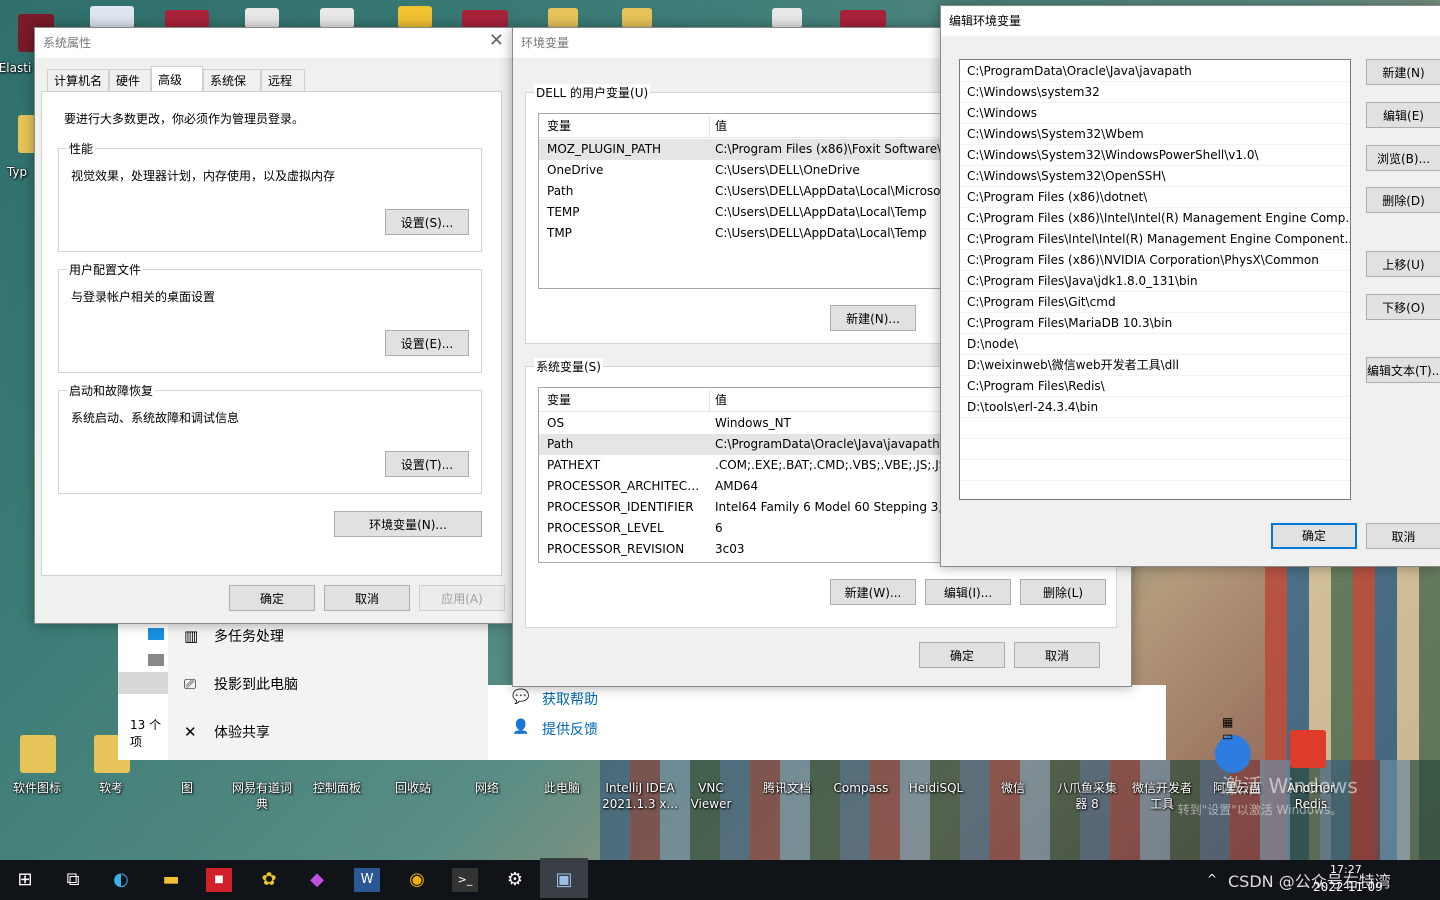 The image size is (1440, 900). I want to click on list-item: C:\Program Files (x86)\dotnet\, so click(1155, 197).